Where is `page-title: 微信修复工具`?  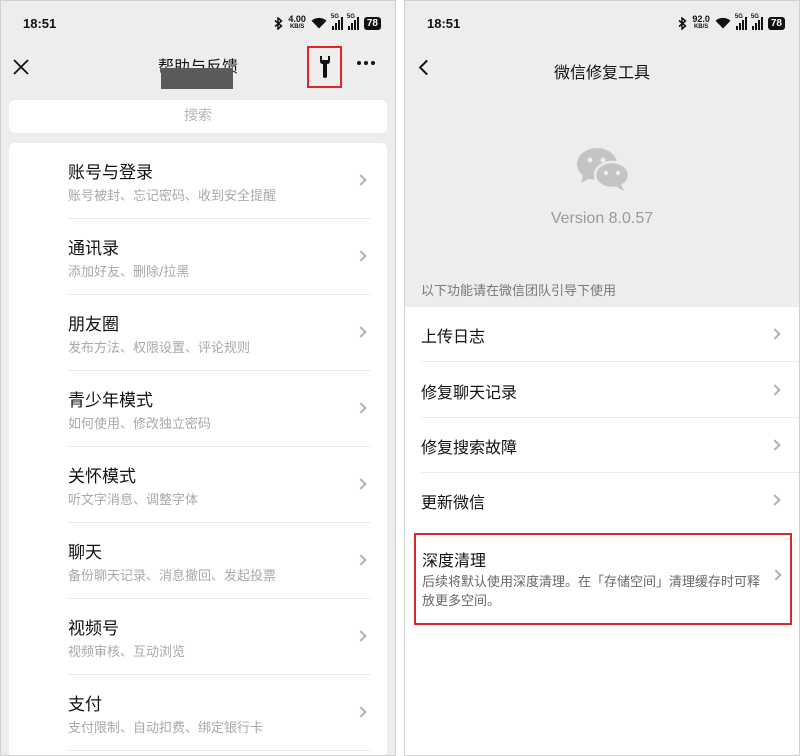
page-title: 微信修复工具 is located at coordinates (601, 72).